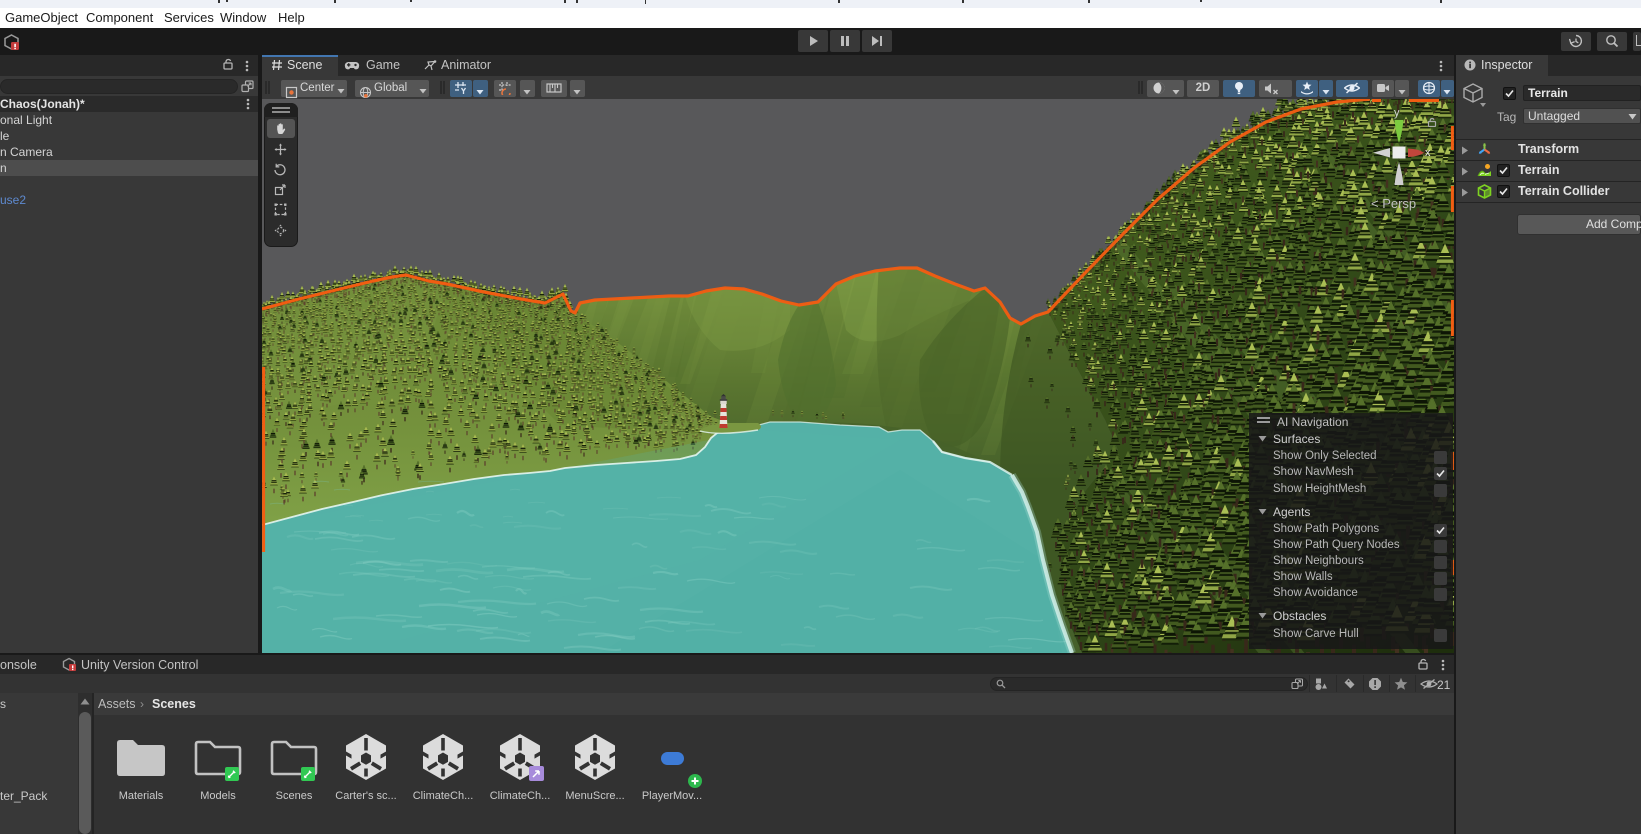 The image size is (1641, 834). I want to click on svg-text: y, so click(1397, 113).